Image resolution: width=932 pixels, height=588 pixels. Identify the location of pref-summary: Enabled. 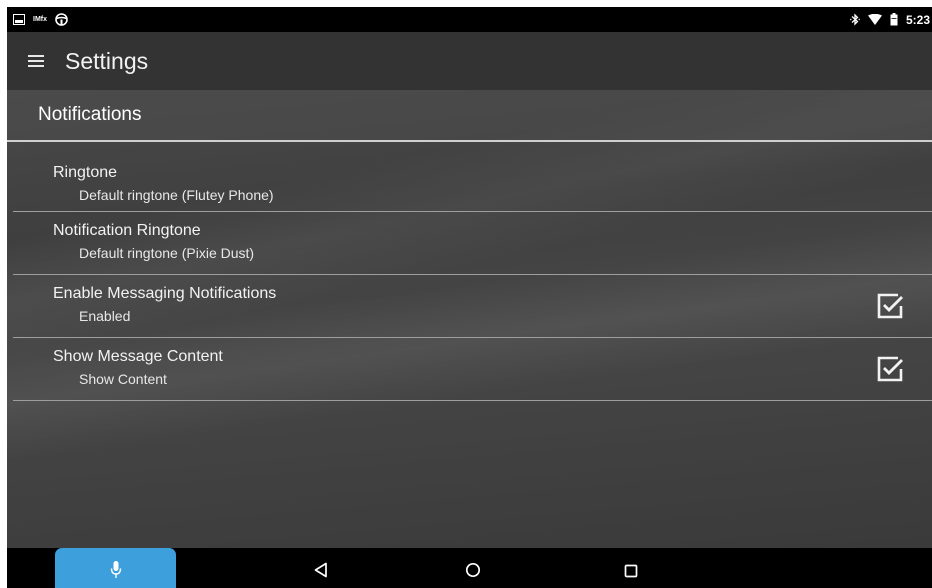
(105, 316).